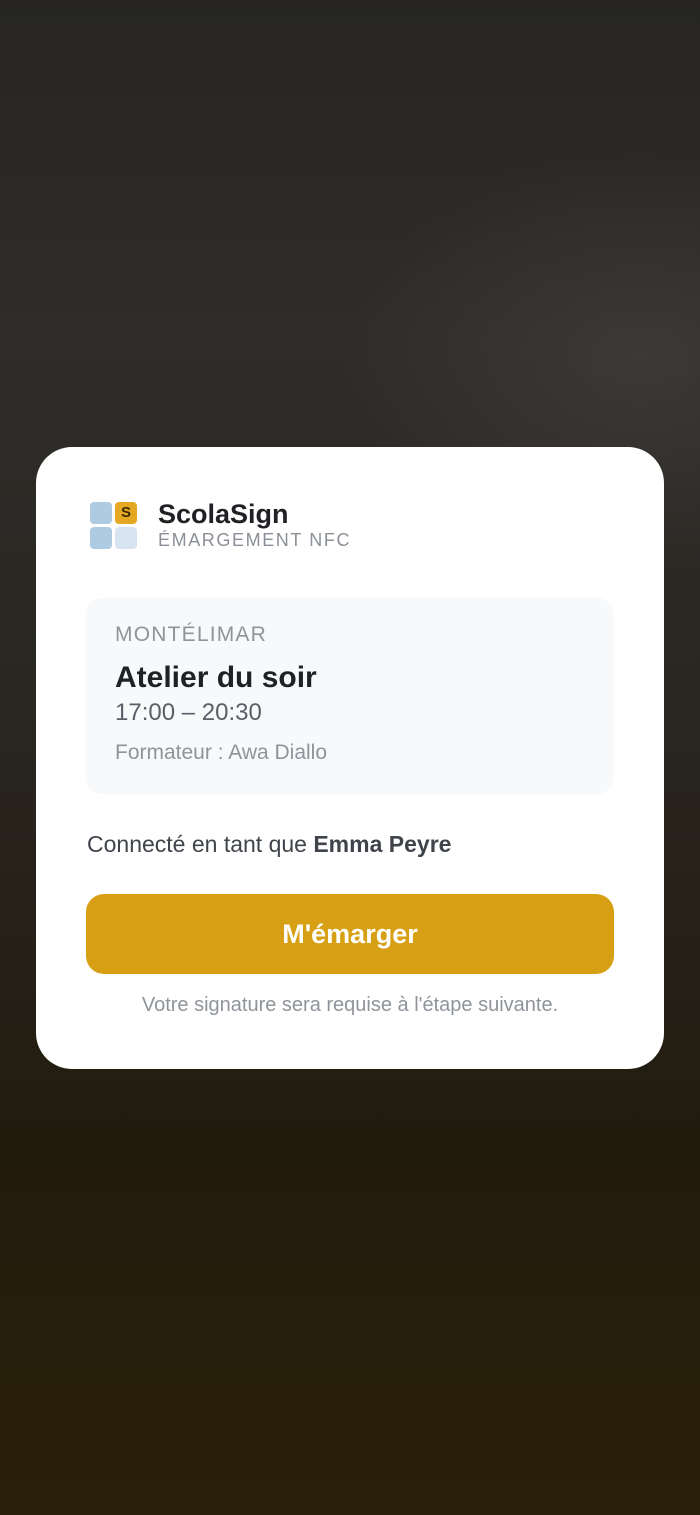 This screenshot has width=700, height=1515. I want to click on app-name: ScolaSign, so click(223, 514).